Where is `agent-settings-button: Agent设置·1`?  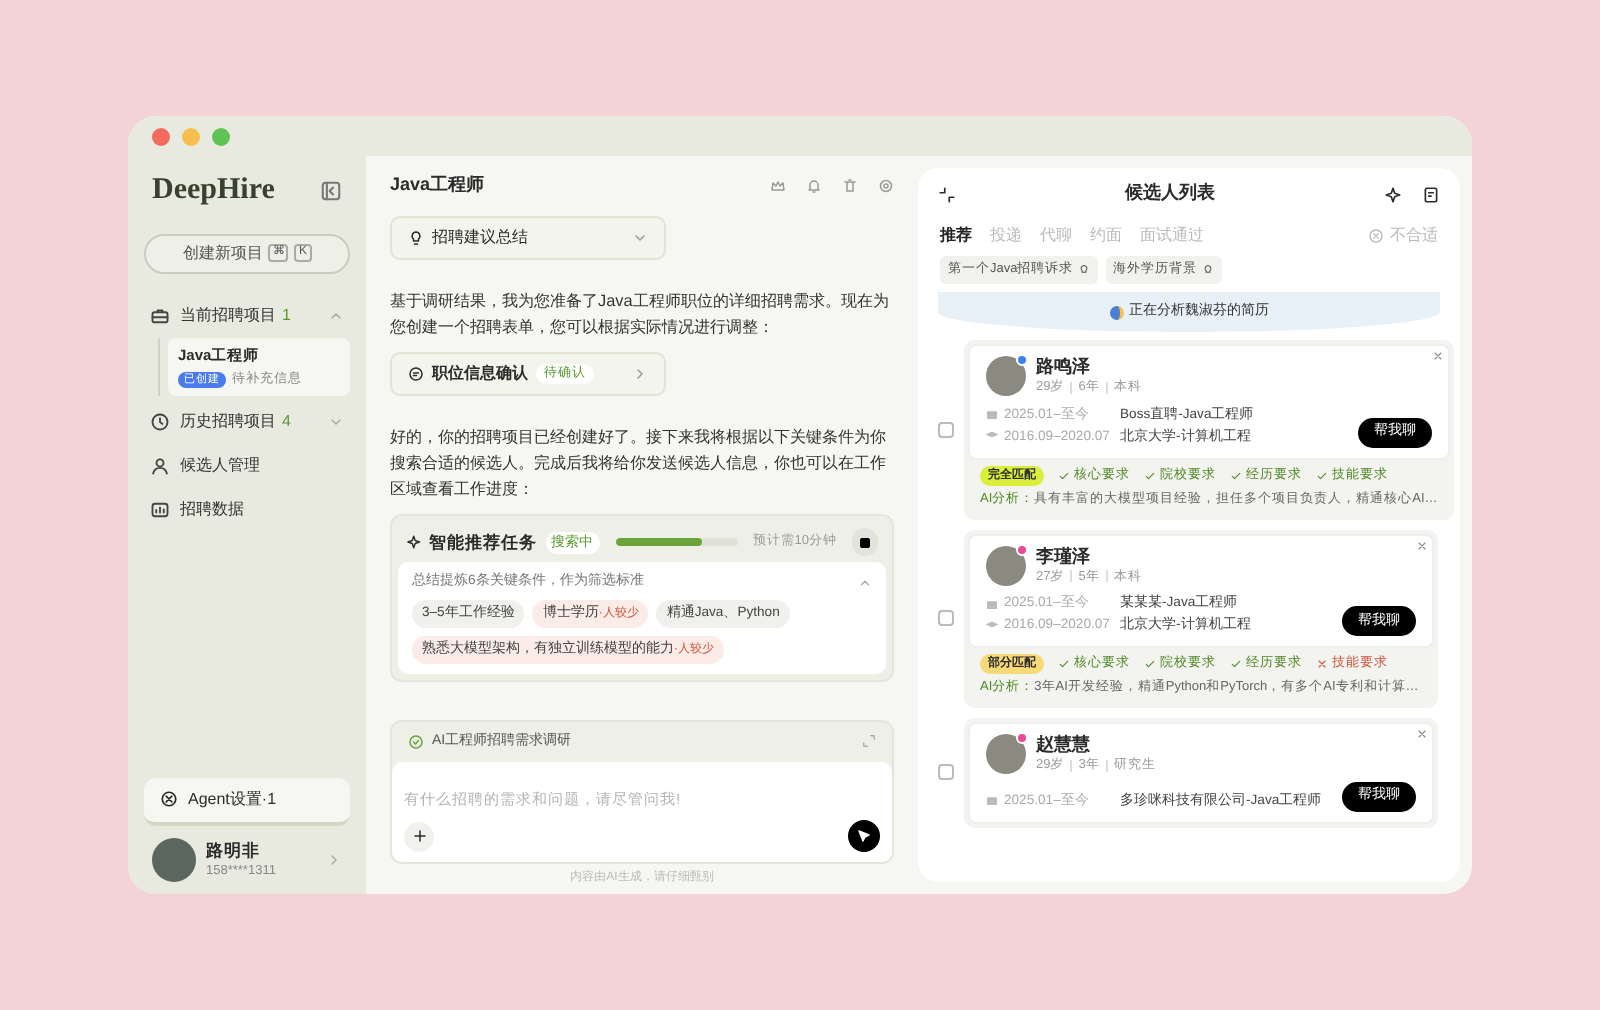
agent-settings-button: Agent设置·1 is located at coordinates (247, 801).